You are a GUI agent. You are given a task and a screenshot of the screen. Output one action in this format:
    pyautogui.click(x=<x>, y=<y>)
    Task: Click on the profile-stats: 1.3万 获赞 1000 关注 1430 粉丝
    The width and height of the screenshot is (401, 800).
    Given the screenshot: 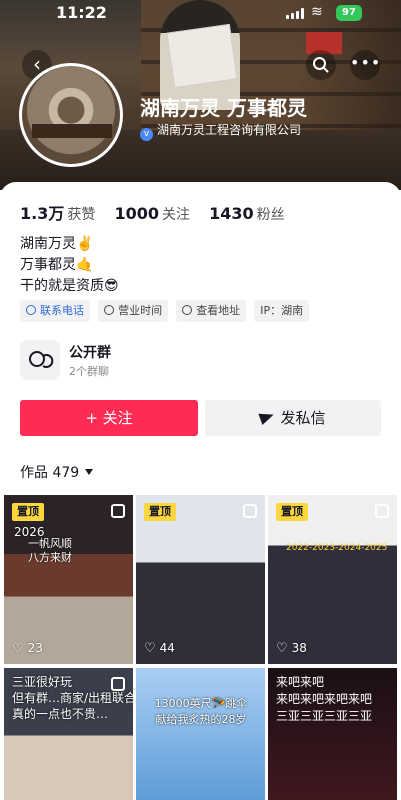 What is the action you would take?
    pyautogui.click(x=159, y=211)
    